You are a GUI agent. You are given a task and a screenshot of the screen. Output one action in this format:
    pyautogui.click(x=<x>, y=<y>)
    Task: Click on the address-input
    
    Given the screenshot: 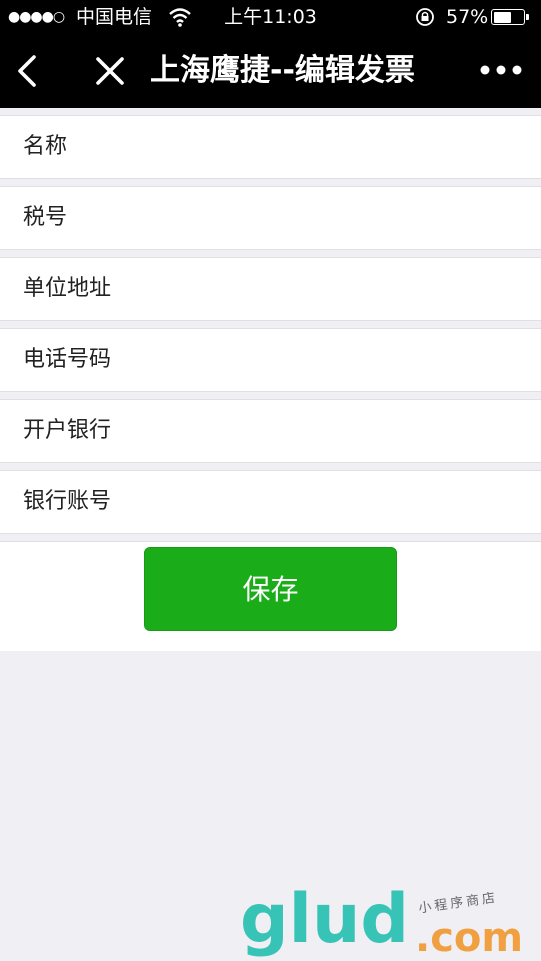 What is the action you would take?
    pyautogui.click(x=337, y=290)
    